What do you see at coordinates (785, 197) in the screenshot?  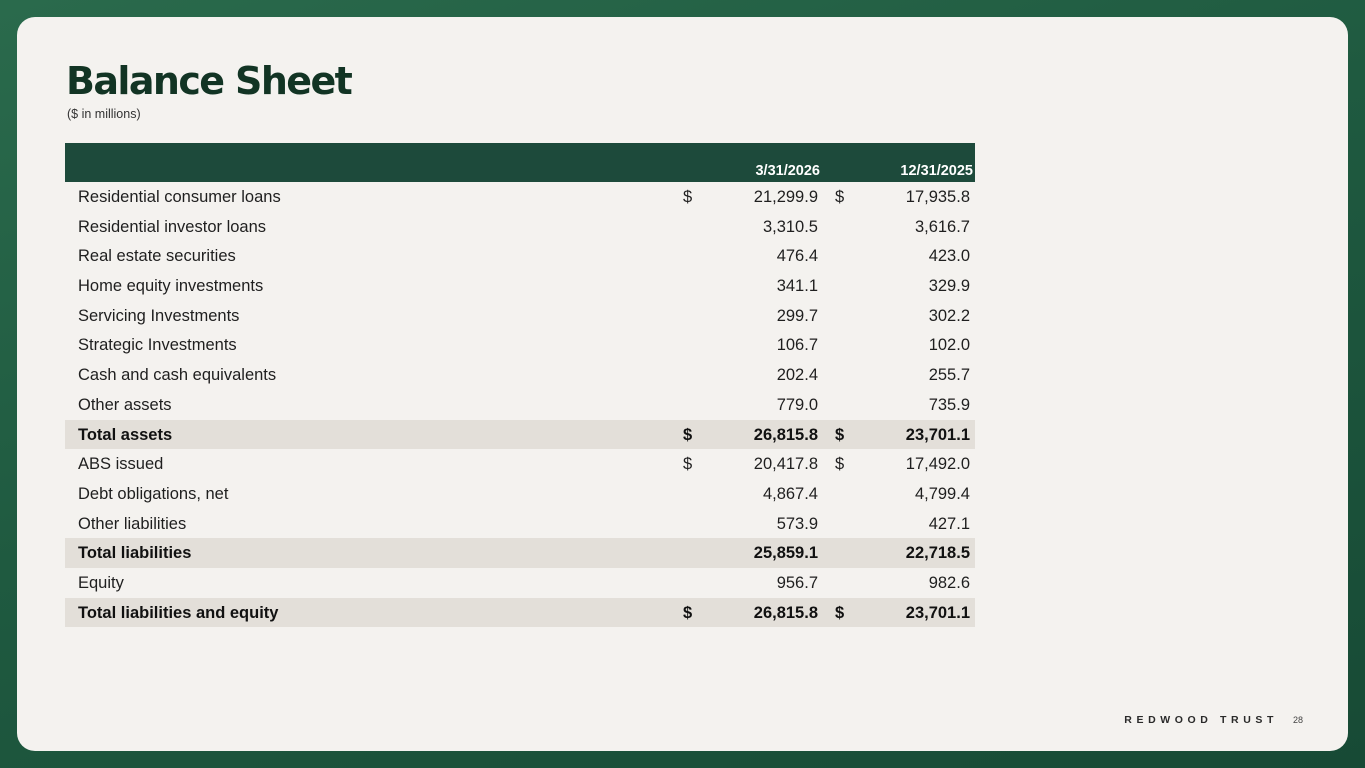 I see `value-current: 21,299.9` at bounding box center [785, 197].